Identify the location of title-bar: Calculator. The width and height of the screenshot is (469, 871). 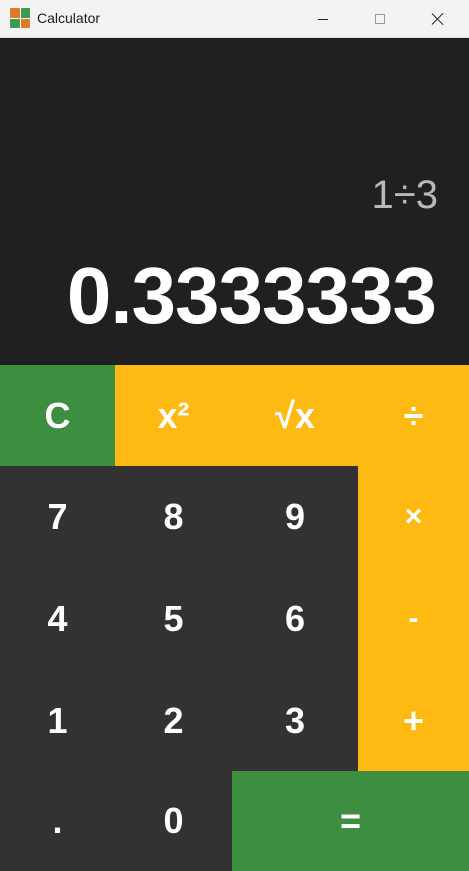
(234, 19).